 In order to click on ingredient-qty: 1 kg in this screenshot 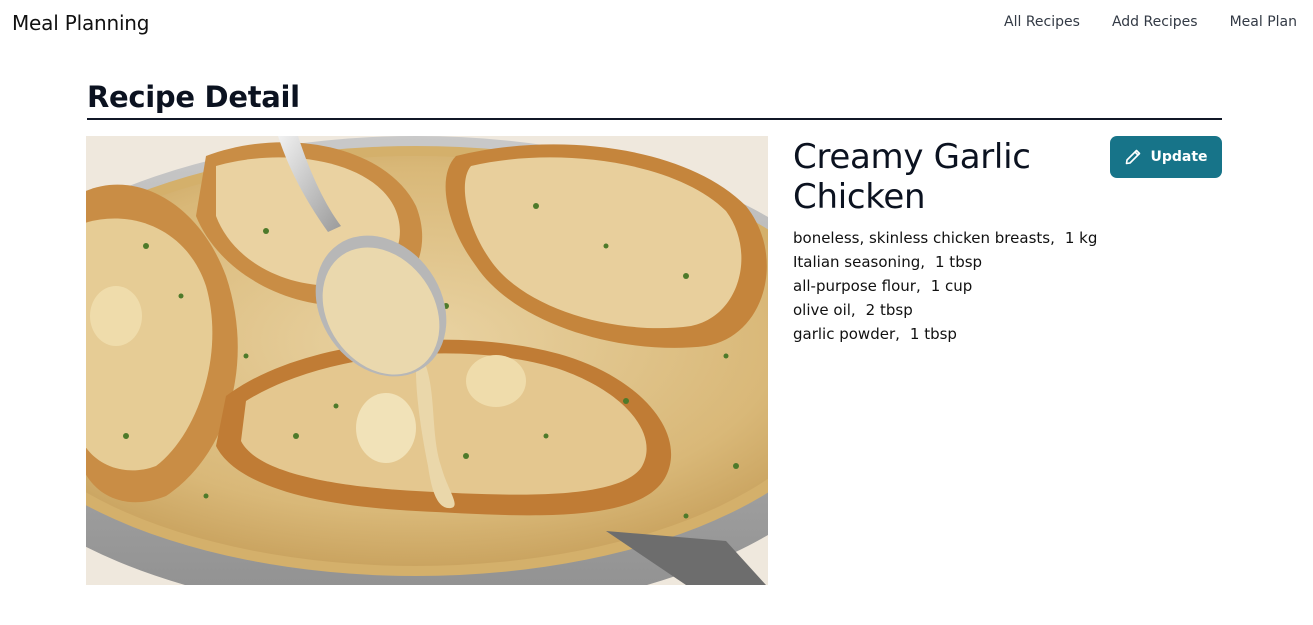, I will do `click(1081, 238)`.